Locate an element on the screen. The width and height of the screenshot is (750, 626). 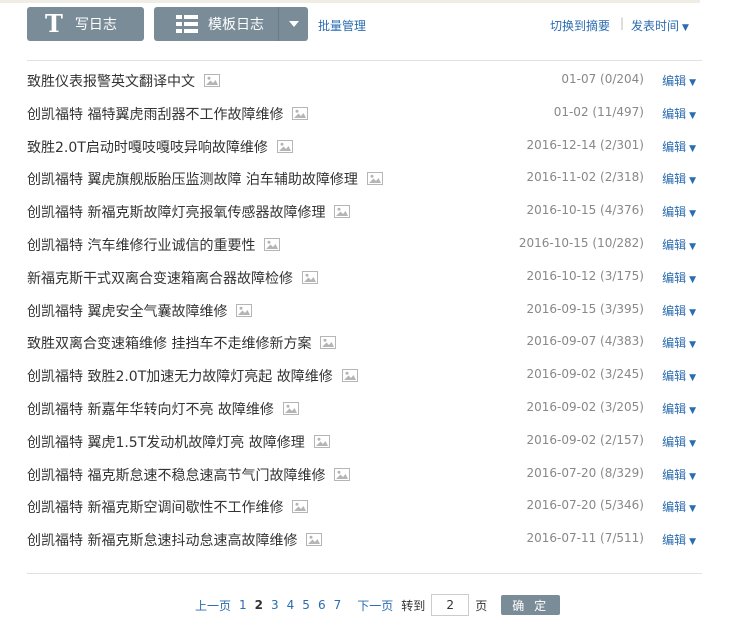
blog-title-link: 创凯福特 汽车维修行业诚信的重要性 is located at coordinates (154, 245).